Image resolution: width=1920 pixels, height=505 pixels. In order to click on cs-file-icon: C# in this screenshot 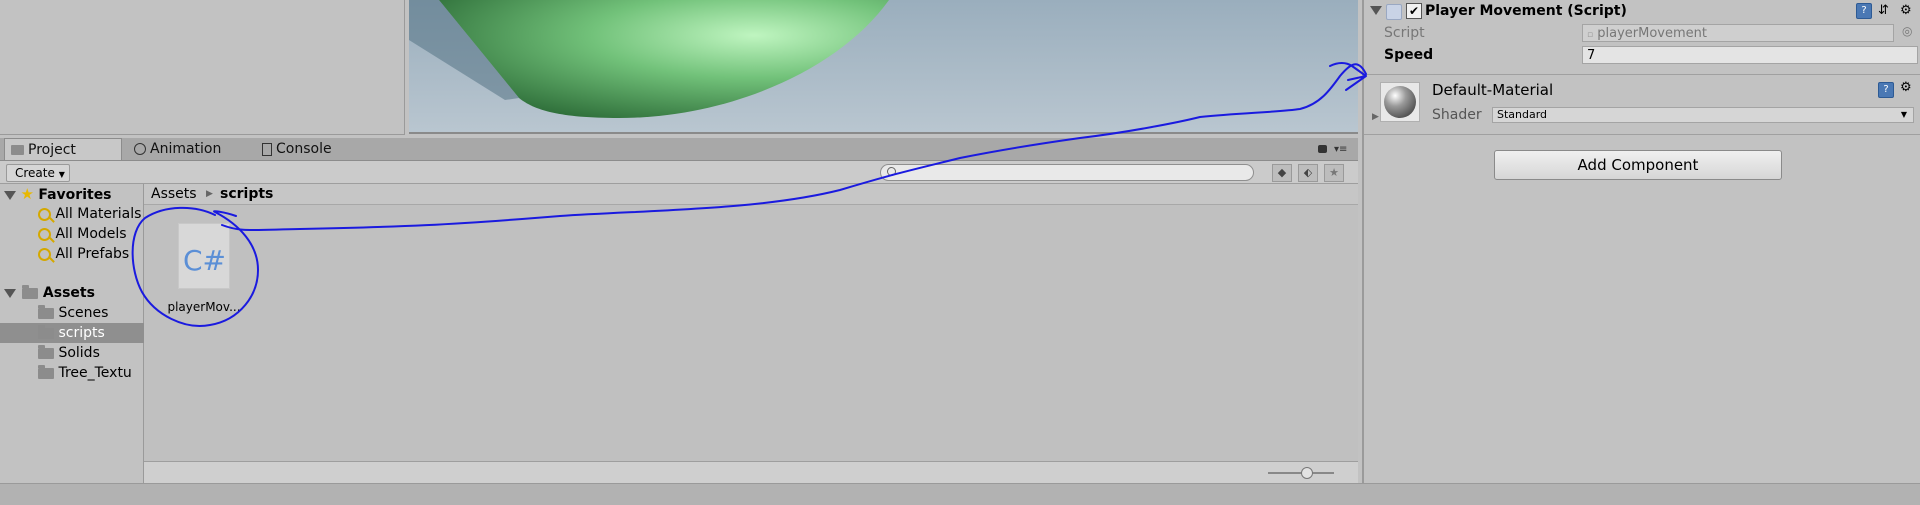, I will do `click(204, 256)`.